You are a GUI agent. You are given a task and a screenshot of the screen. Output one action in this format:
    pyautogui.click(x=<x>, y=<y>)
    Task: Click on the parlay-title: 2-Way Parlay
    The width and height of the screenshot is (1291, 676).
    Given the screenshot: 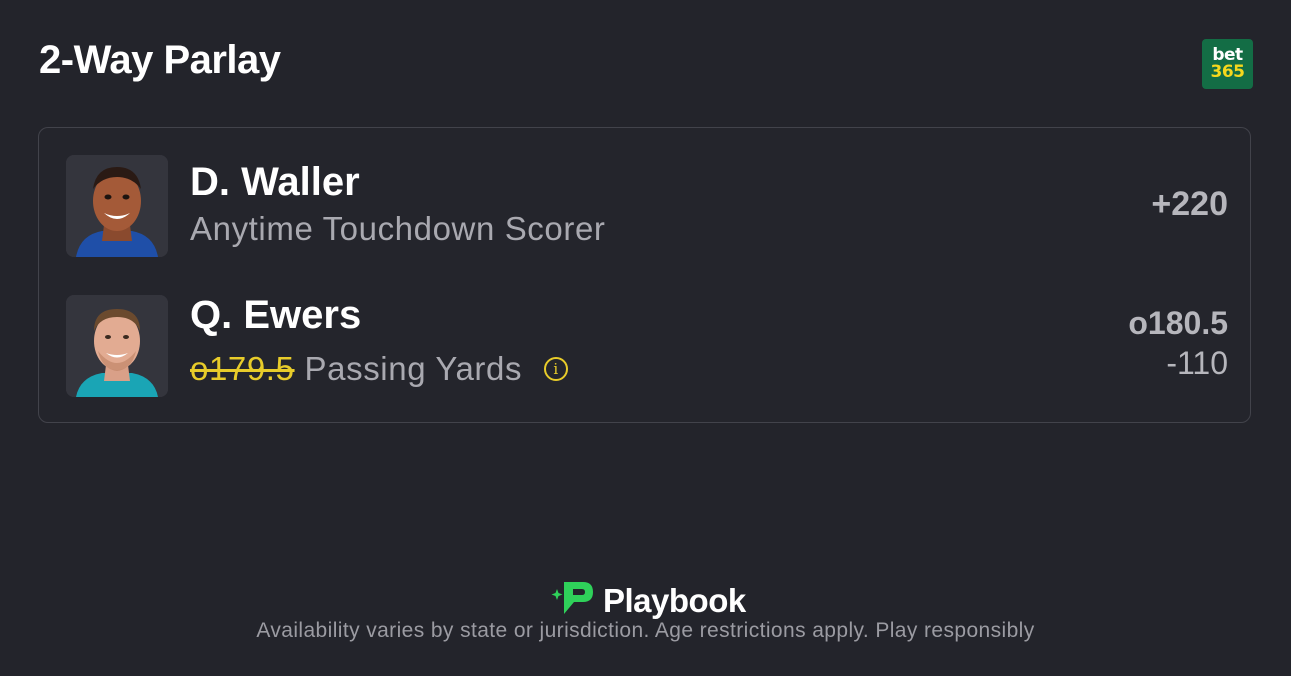 What is the action you would take?
    pyautogui.click(x=160, y=60)
    